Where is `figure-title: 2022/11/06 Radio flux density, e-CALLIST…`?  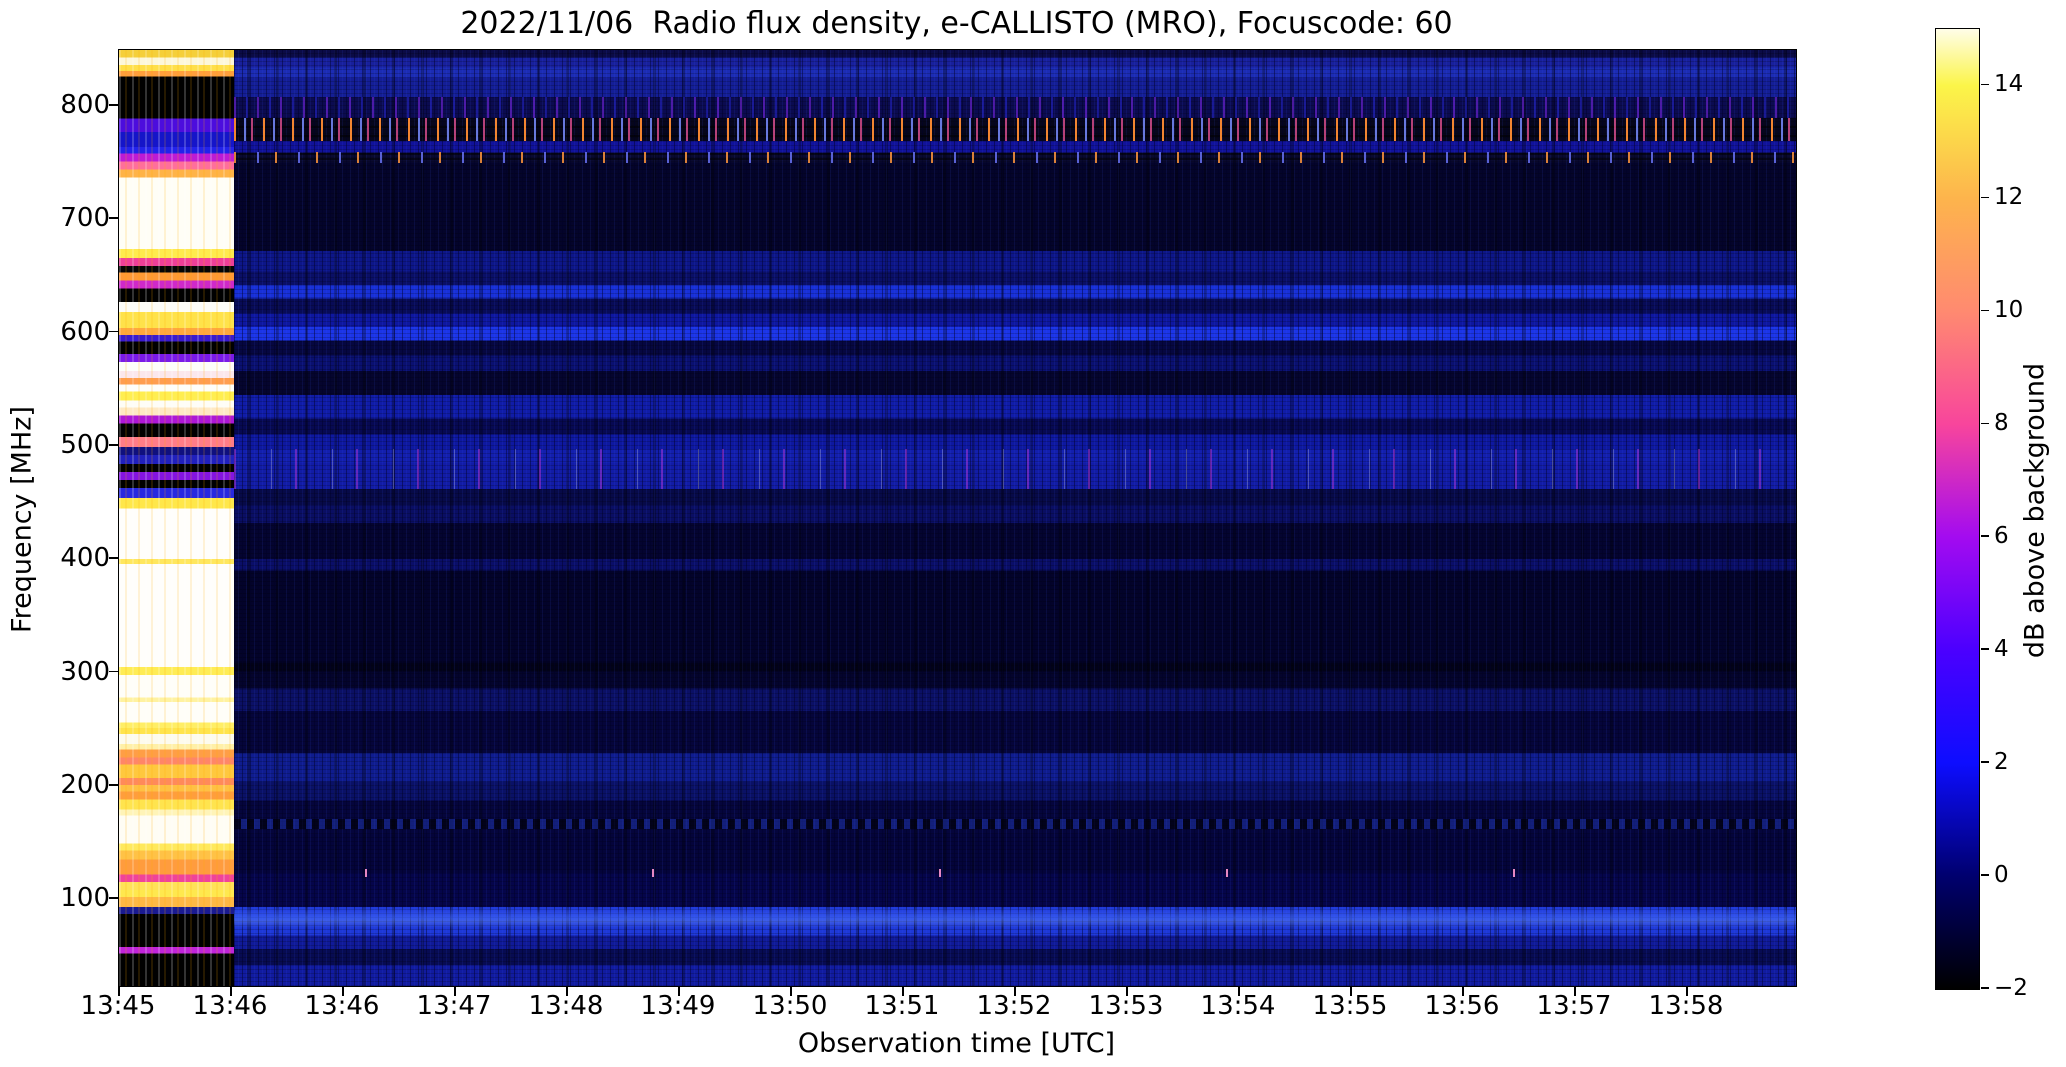 figure-title: 2022/11/06 Radio flux density, e-CALLIST… is located at coordinates (956, 23).